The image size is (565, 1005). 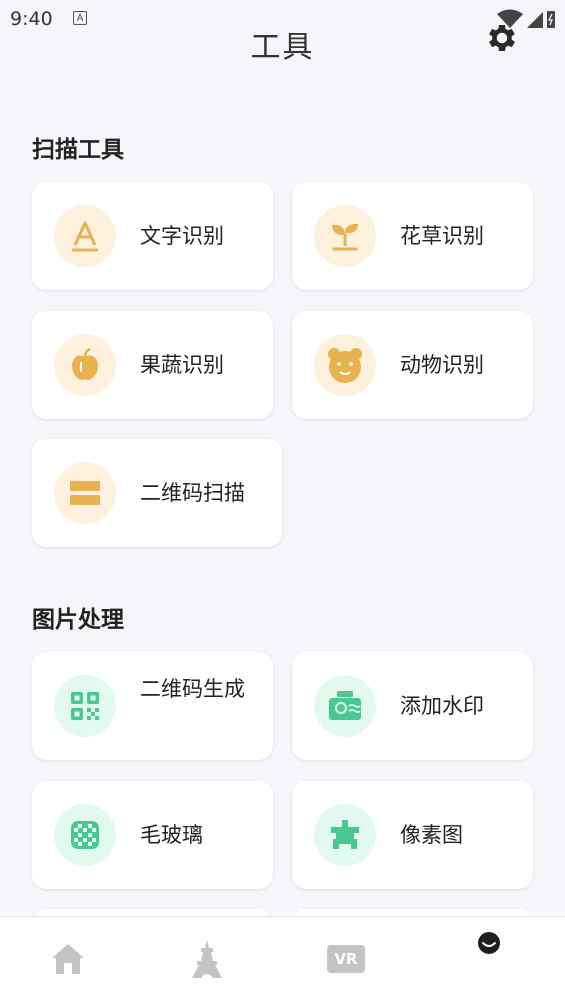 I want to click on tower-icon, so click(x=207, y=959).